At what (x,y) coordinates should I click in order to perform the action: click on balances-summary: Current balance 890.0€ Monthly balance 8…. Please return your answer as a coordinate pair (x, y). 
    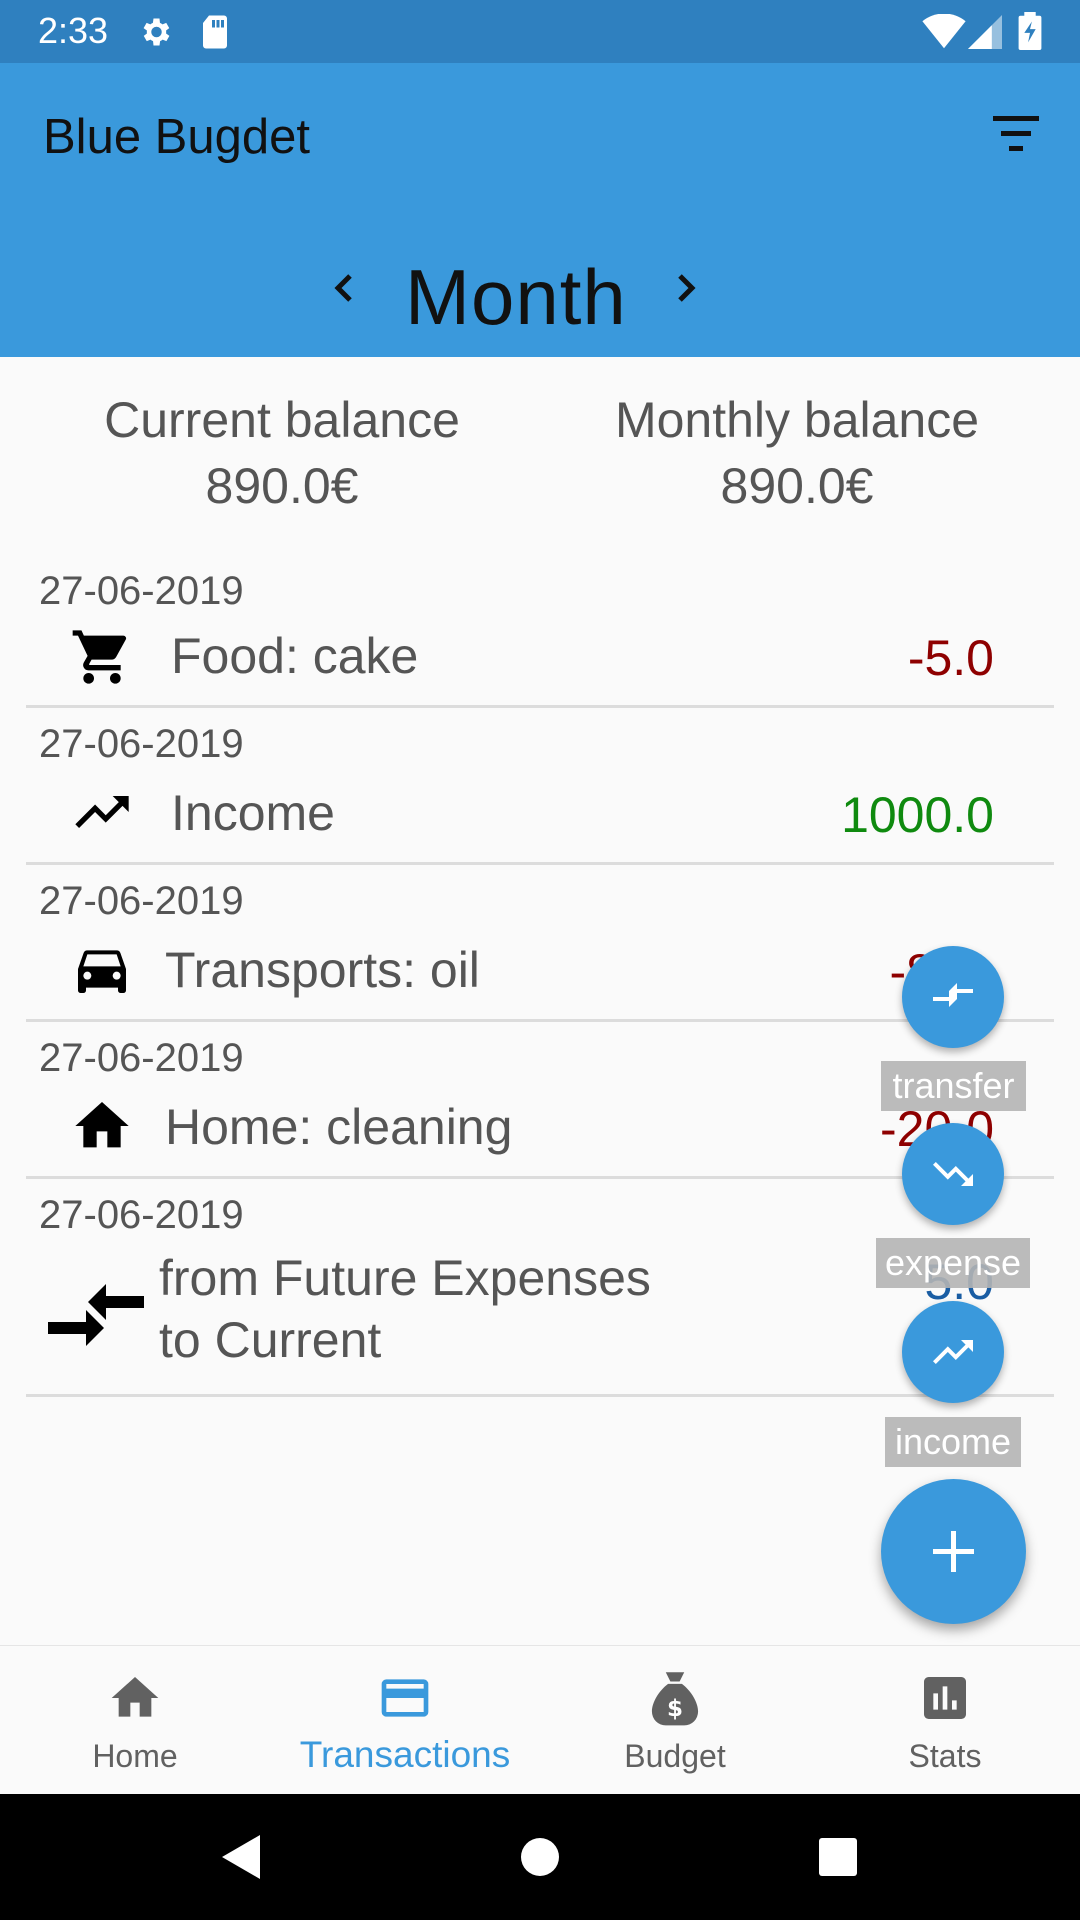
    Looking at the image, I should click on (540, 457).